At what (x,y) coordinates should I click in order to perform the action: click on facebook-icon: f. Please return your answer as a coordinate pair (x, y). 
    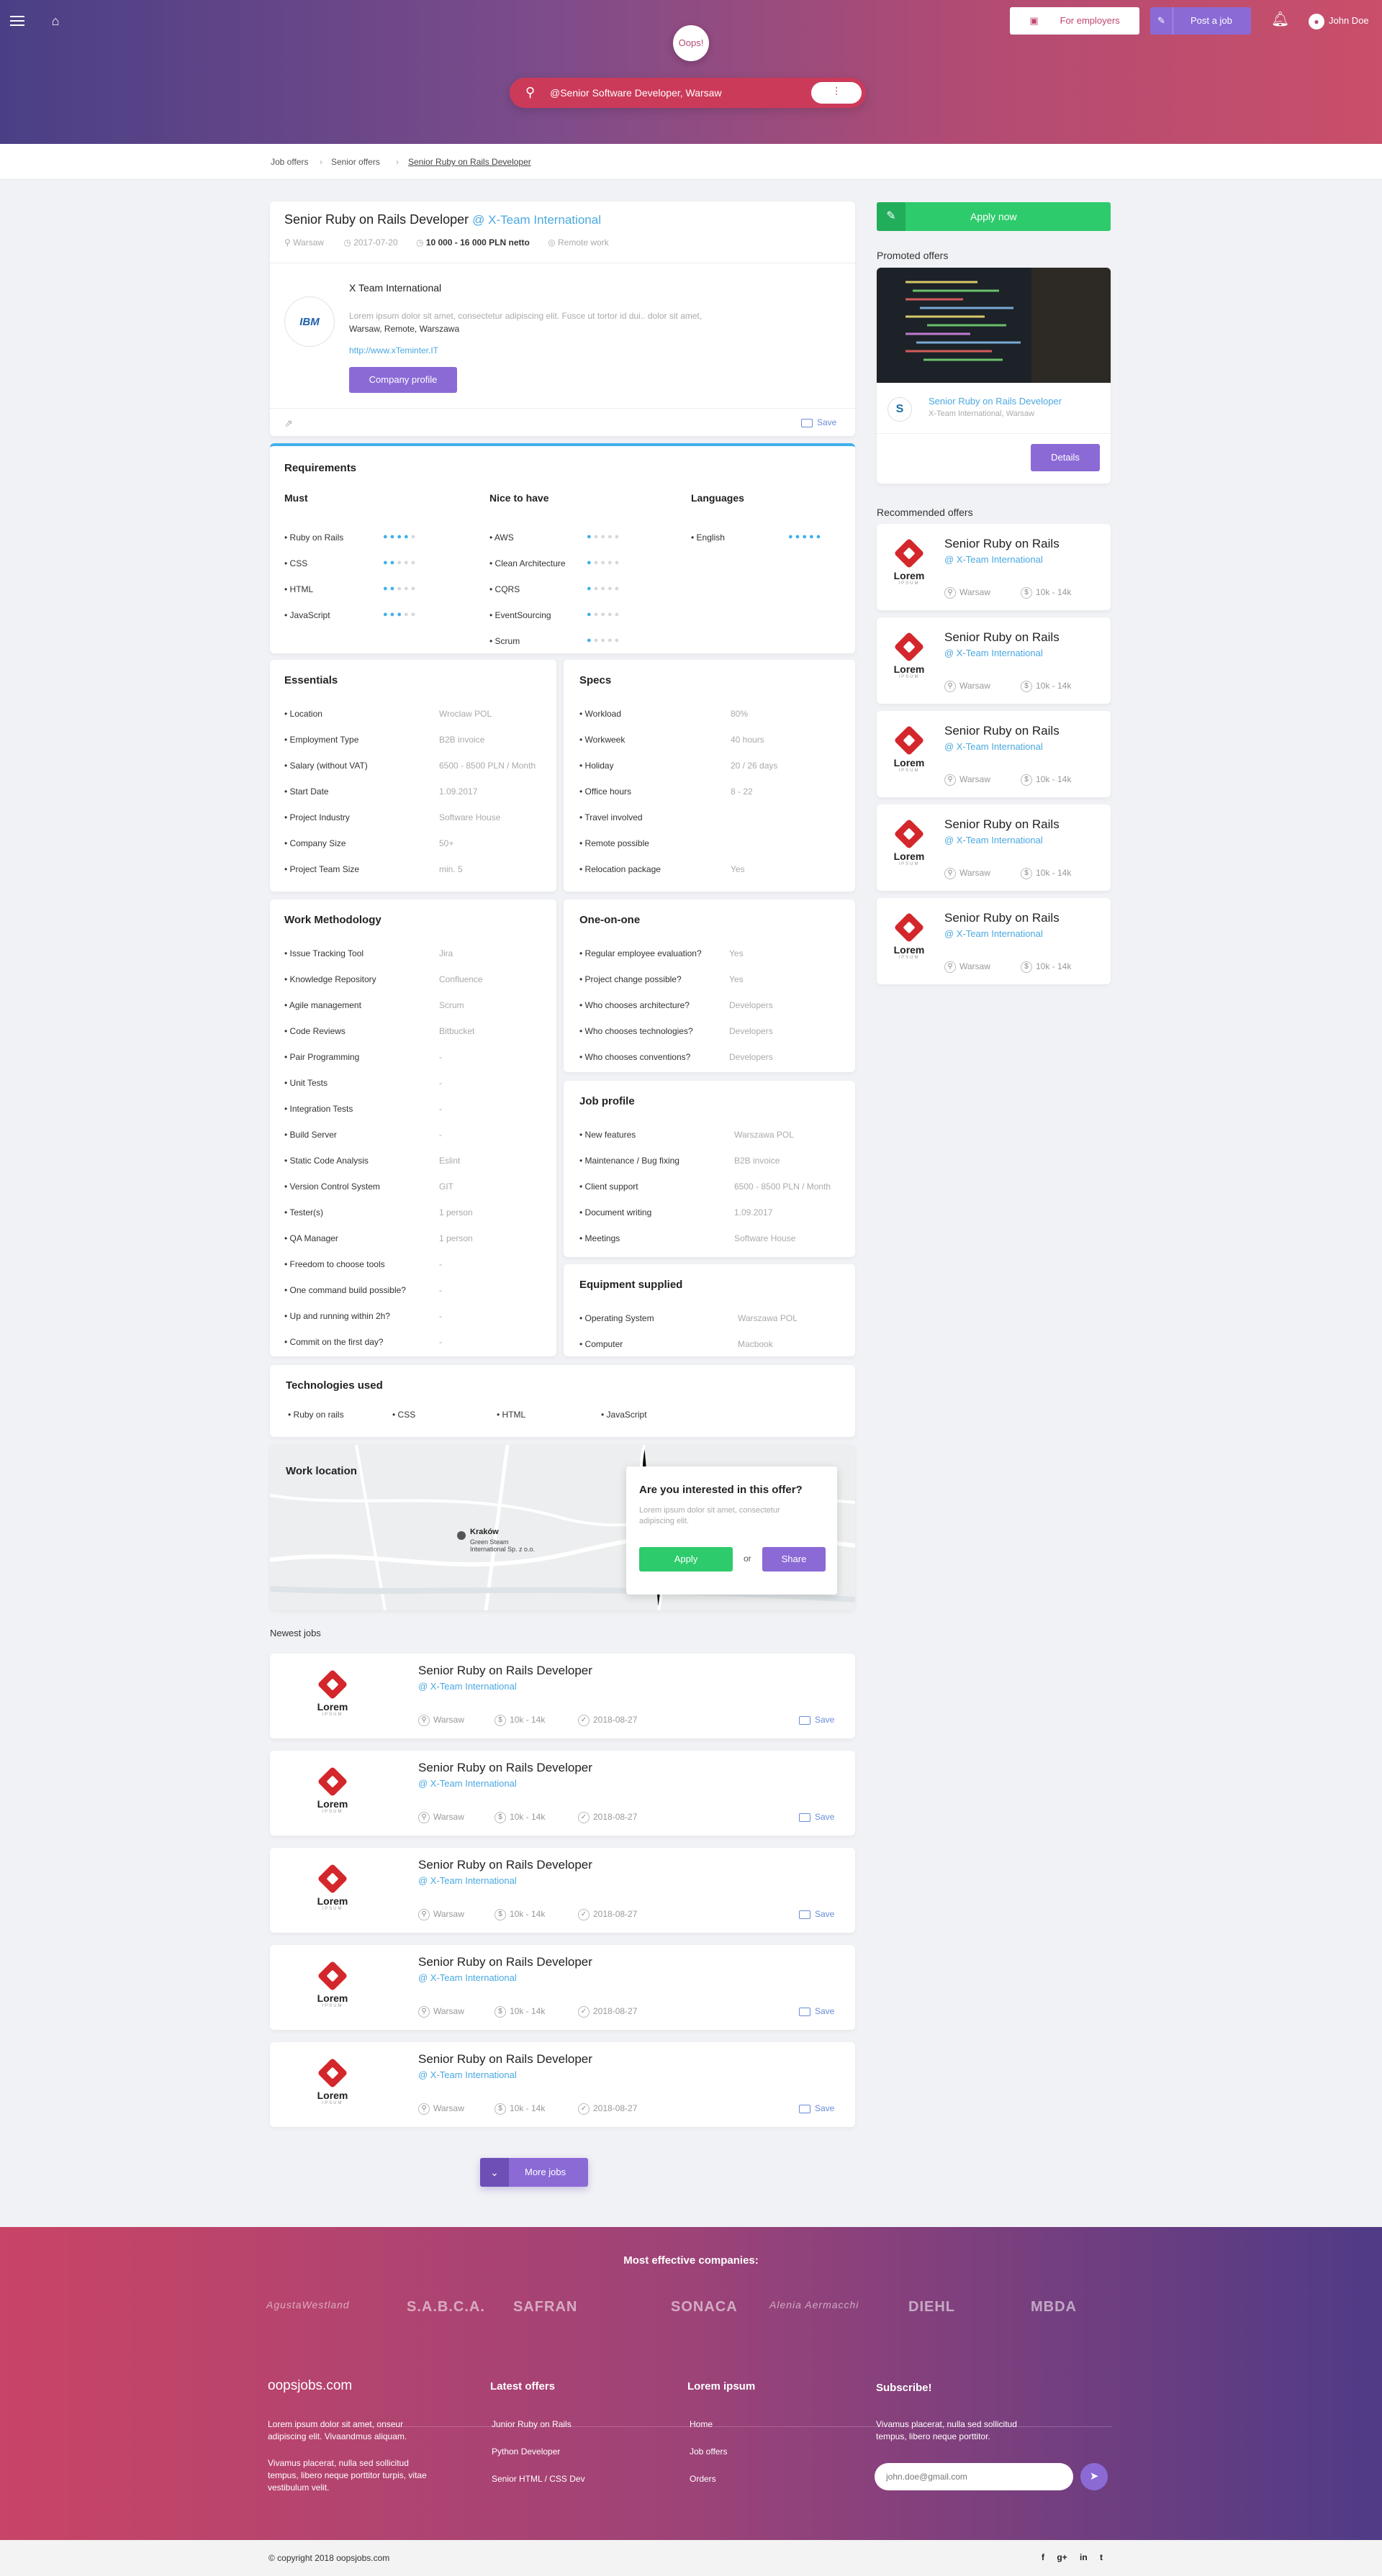
    Looking at the image, I should click on (1043, 2557).